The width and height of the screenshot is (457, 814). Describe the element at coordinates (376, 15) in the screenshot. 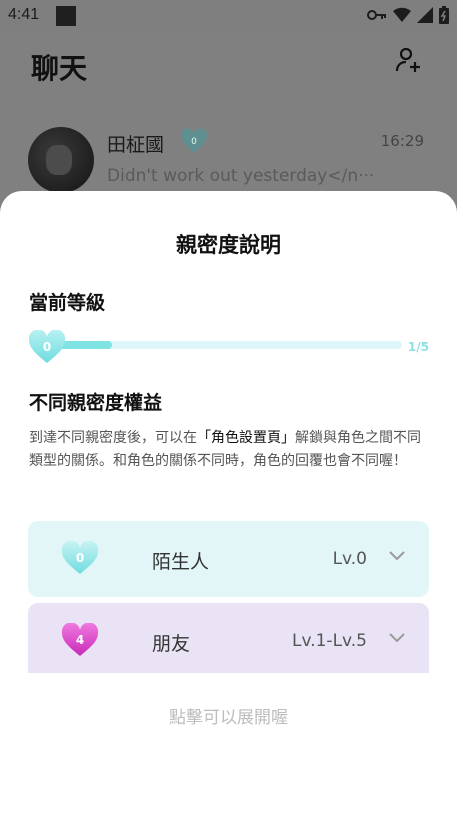

I see `key-icon` at that location.